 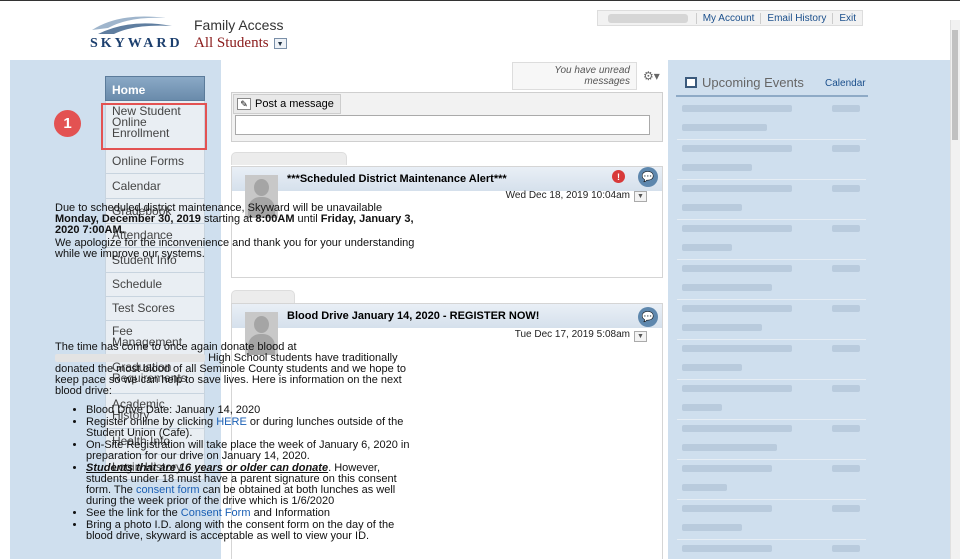 What do you see at coordinates (155, 161) in the screenshot?
I see `nav-online-forms: Online Forms` at bounding box center [155, 161].